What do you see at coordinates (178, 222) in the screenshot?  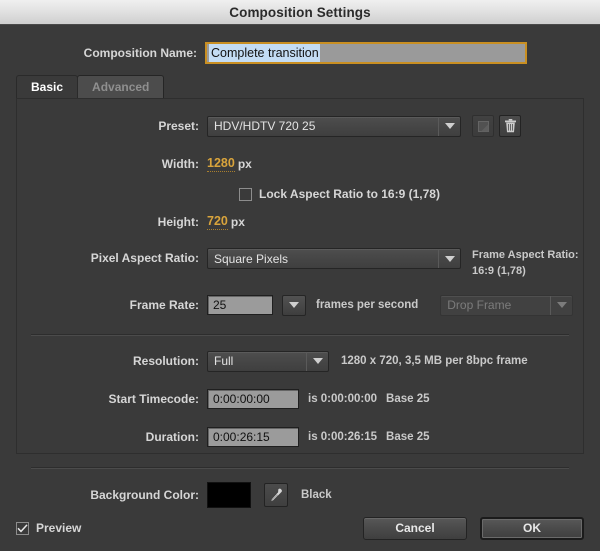 I see `height-label: Height:` at bounding box center [178, 222].